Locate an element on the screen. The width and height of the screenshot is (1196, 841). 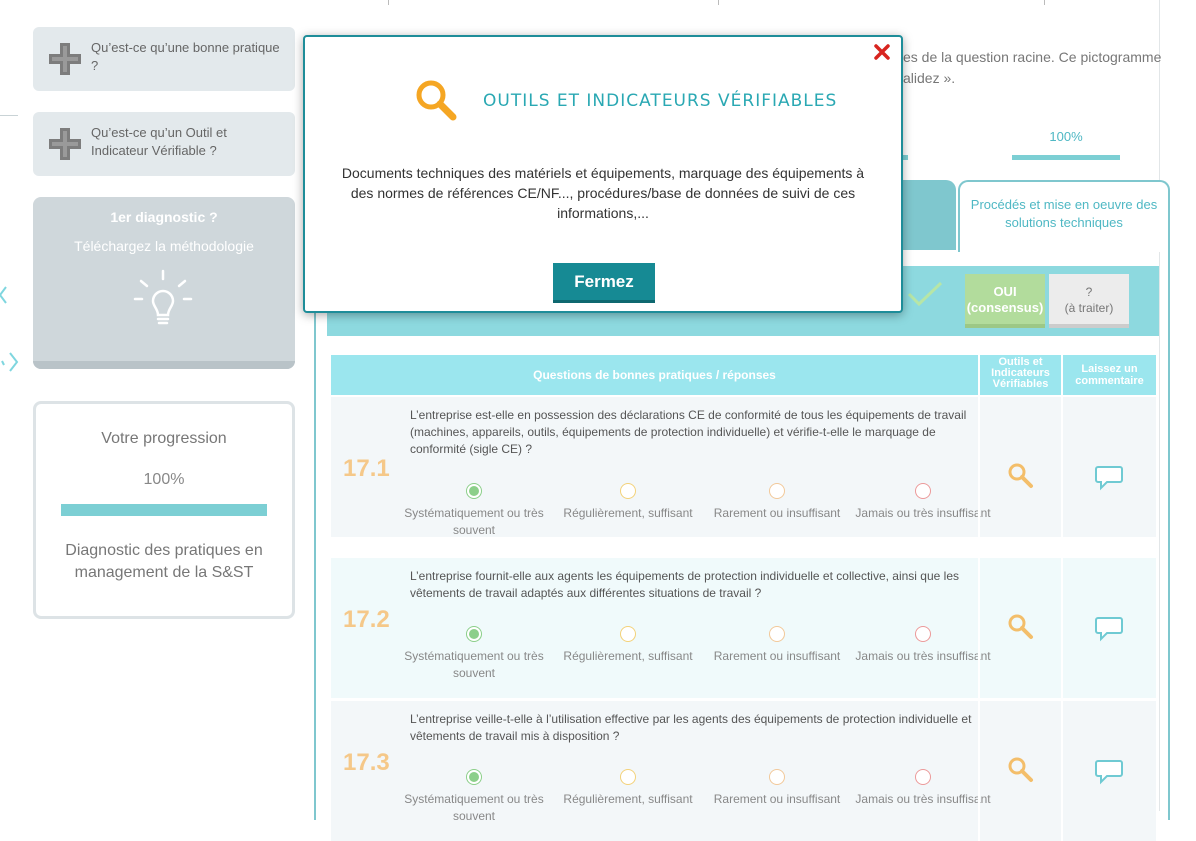
header-tools: Outils et Indicateurs Vérifiables is located at coordinates (1020, 375).